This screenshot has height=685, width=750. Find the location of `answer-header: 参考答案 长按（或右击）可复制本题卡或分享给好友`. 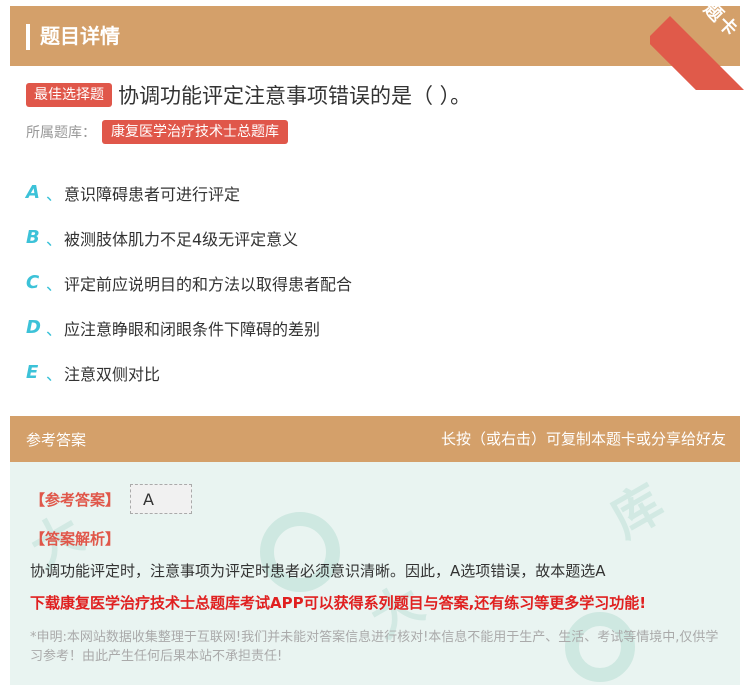

answer-header: 参考答案 长按（或右击）可复制本题卡或分享给好友 is located at coordinates (375, 439).